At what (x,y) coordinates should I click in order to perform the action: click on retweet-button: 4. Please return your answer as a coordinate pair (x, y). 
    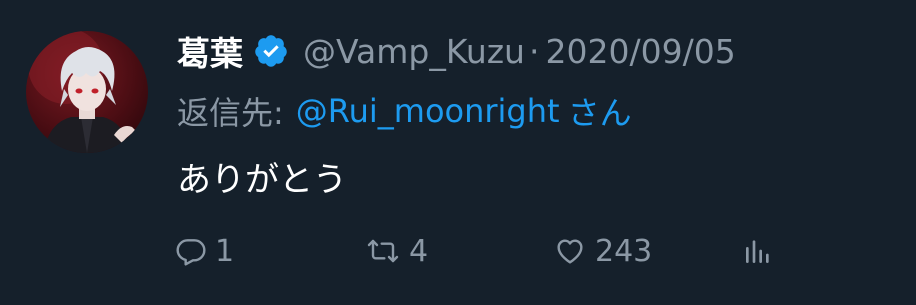
    Looking at the image, I should click on (396, 251).